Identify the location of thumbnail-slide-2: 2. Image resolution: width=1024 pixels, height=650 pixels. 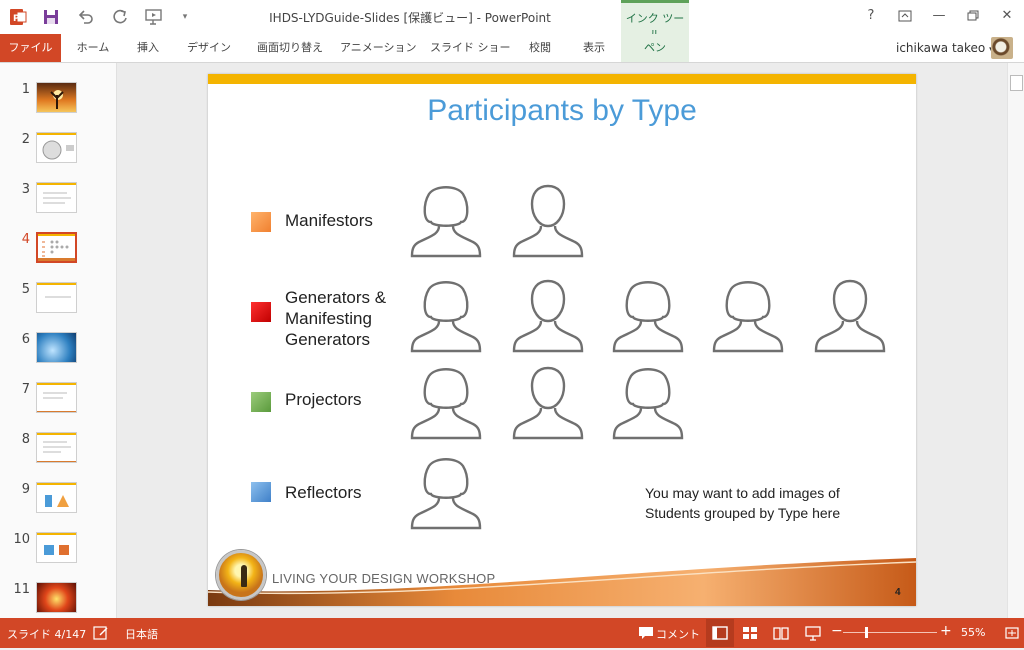
(58, 148).